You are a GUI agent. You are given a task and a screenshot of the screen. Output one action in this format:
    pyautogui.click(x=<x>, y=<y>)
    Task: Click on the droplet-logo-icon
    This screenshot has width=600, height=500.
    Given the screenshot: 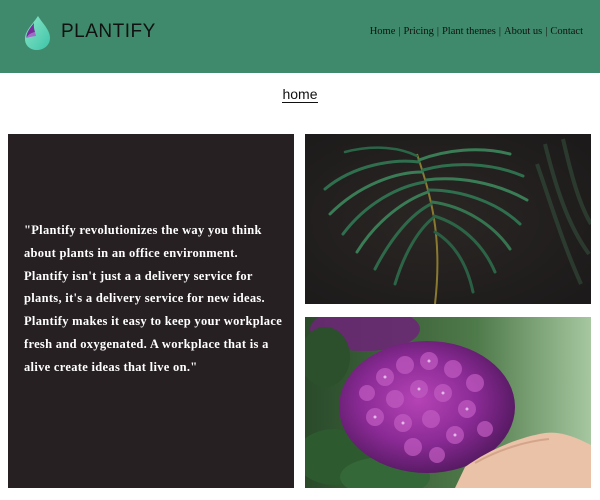 What is the action you would take?
    pyautogui.click(x=37, y=33)
    